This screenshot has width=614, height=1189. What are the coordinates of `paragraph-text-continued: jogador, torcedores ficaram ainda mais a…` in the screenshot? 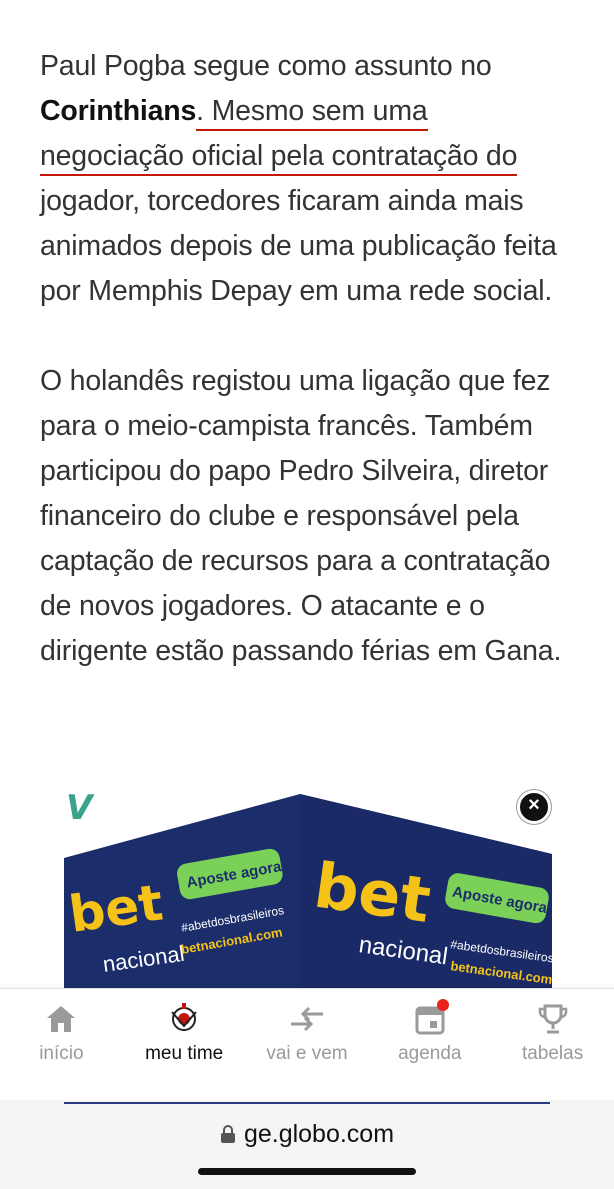 It's located at (298, 246).